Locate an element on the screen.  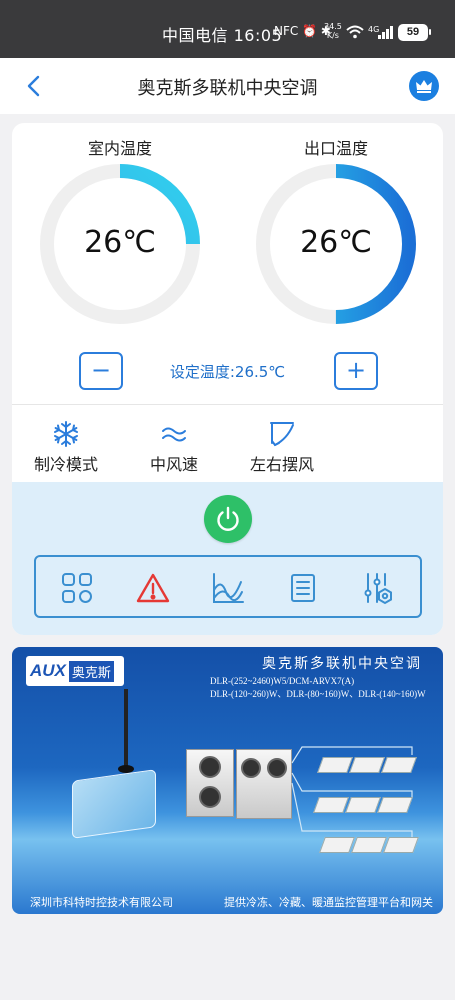
banner-footer: 深圳市科特时控技术有限公司 提供冷冻、冷藏、暖通监控管理平台和网关 is located at coordinates (227, 902).